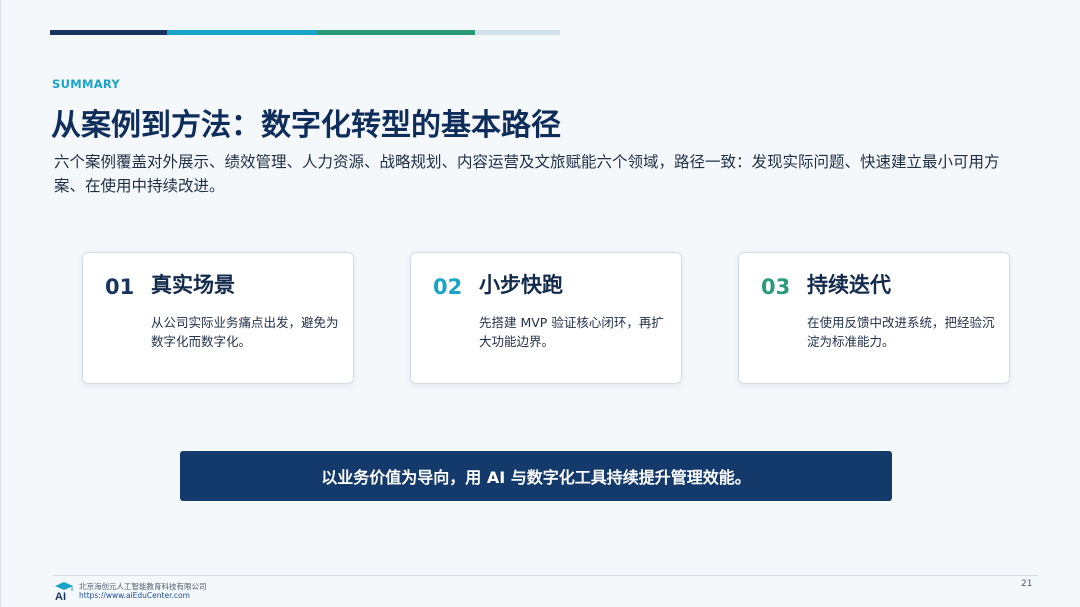  What do you see at coordinates (901, 332) in the screenshot?
I see `card-body: 在使用反馈中改进系统，把经验沉淀为标准能力。` at bounding box center [901, 332].